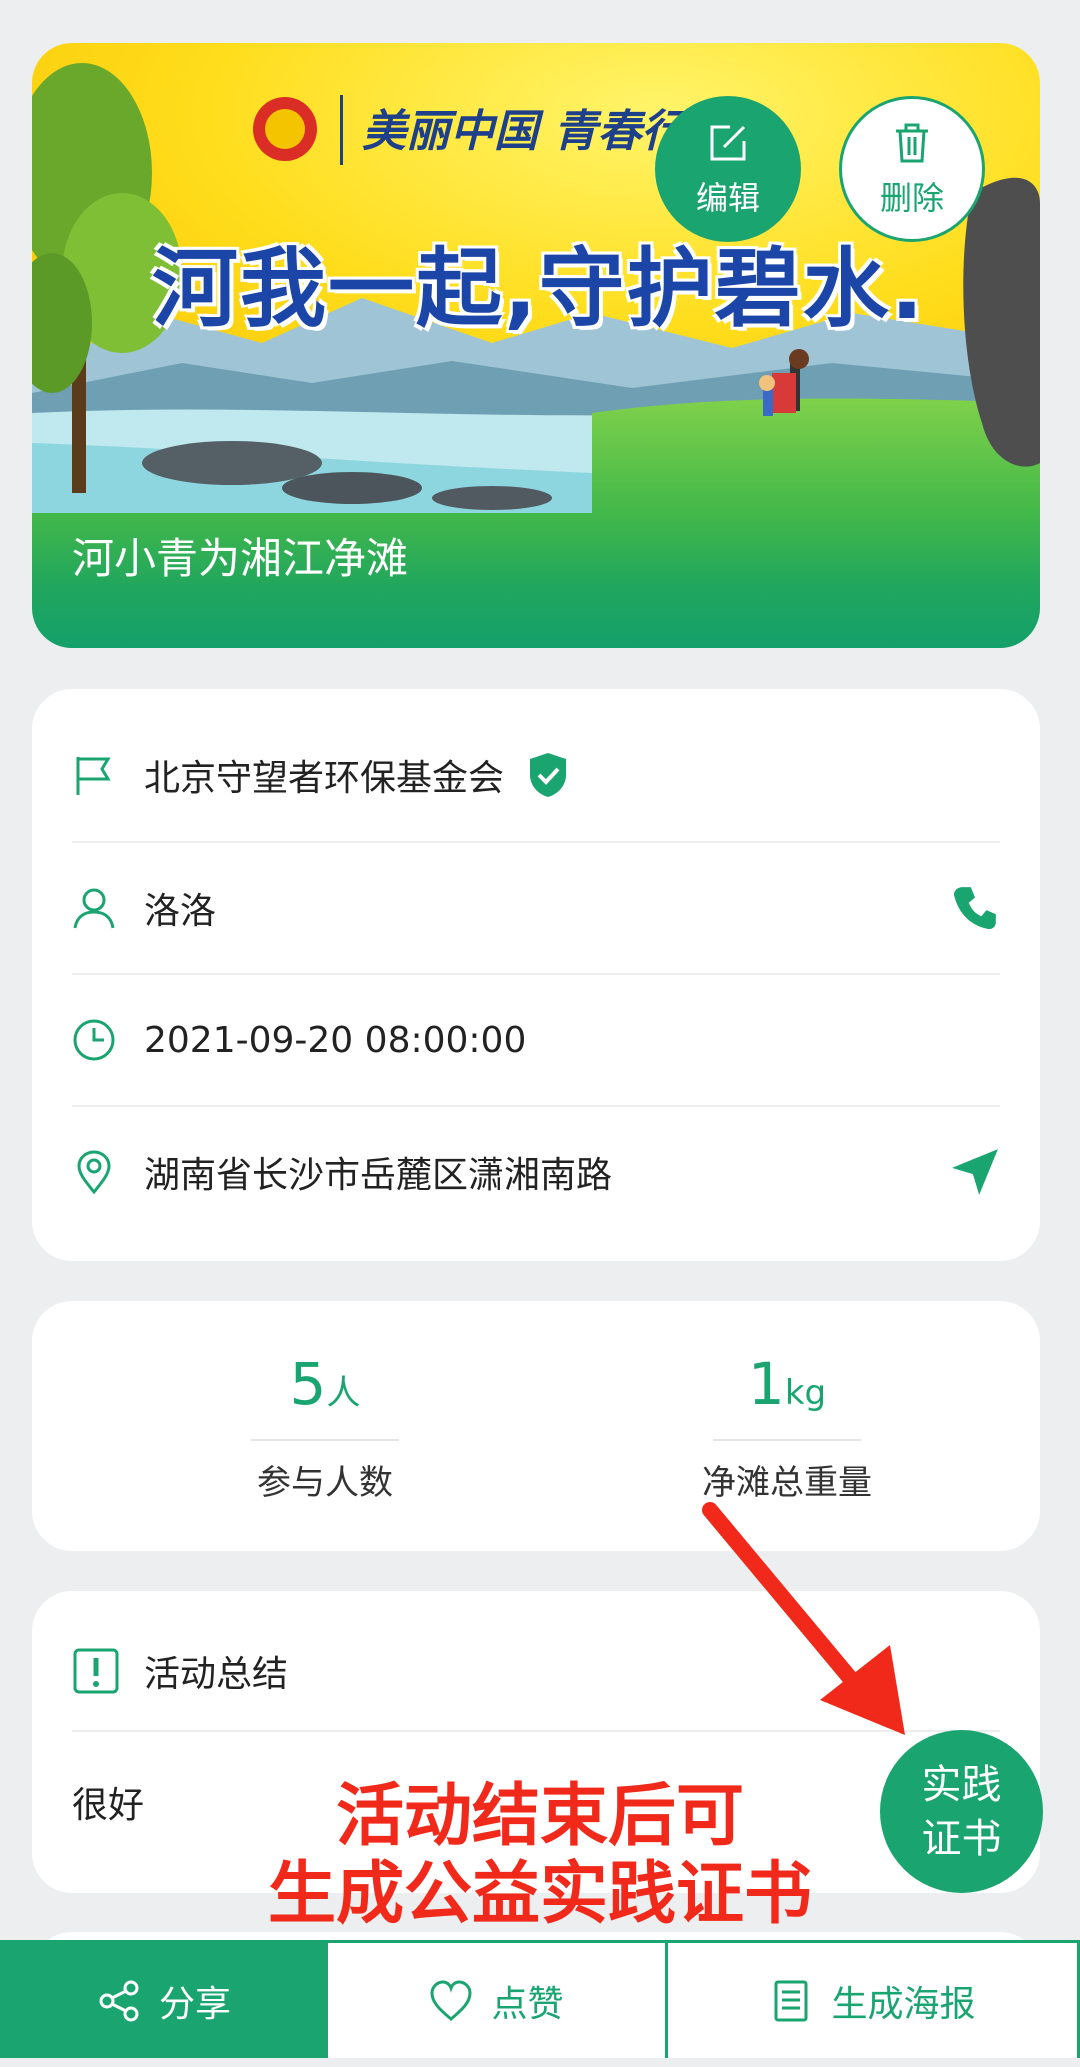  Describe the element at coordinates (335, 1040) in the screenshot. I see `activity-datetime: 2021-09-20 08:00:00` at that location.